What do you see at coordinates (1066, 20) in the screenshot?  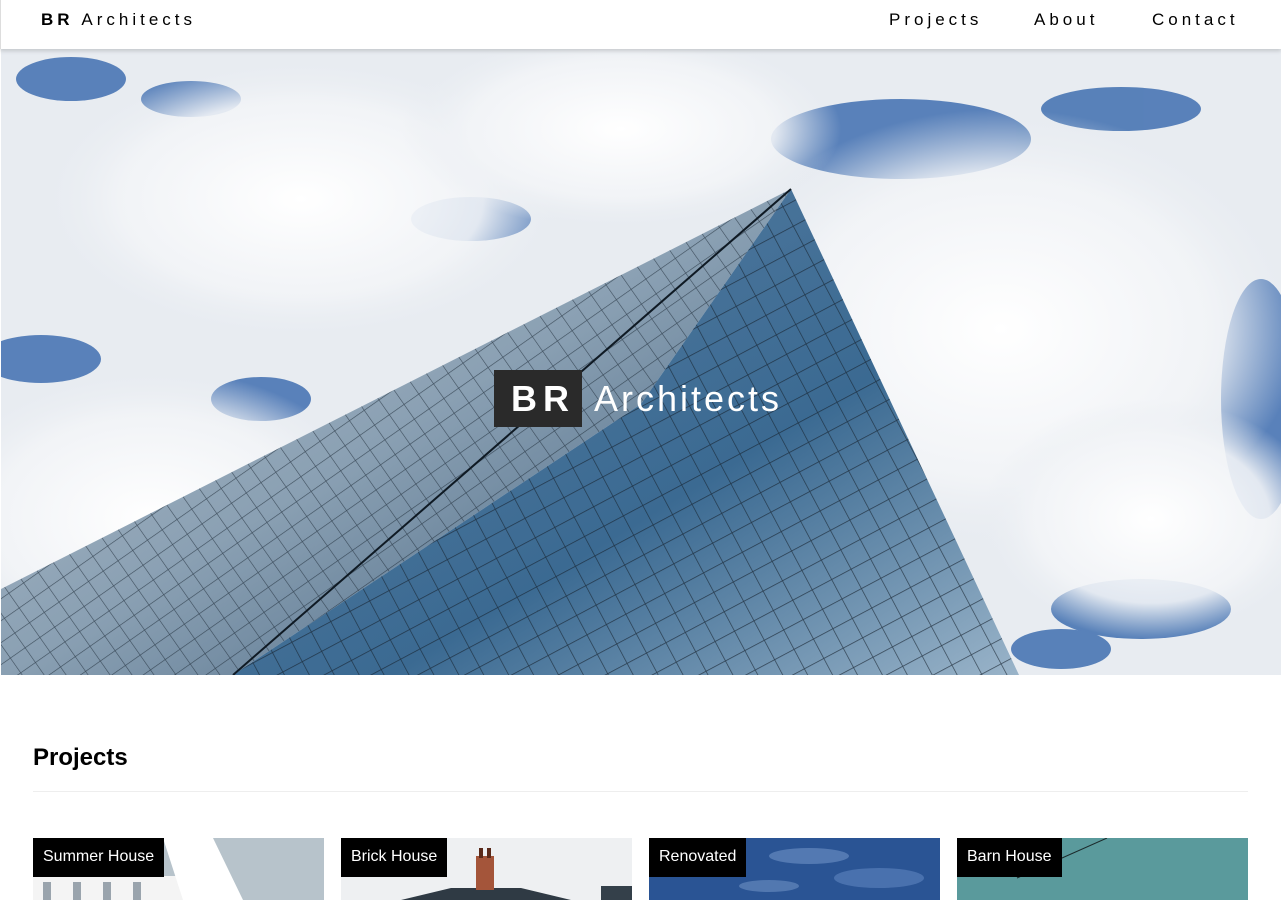 I see `nav-link-about: About` at bounding box center [1066, 20].